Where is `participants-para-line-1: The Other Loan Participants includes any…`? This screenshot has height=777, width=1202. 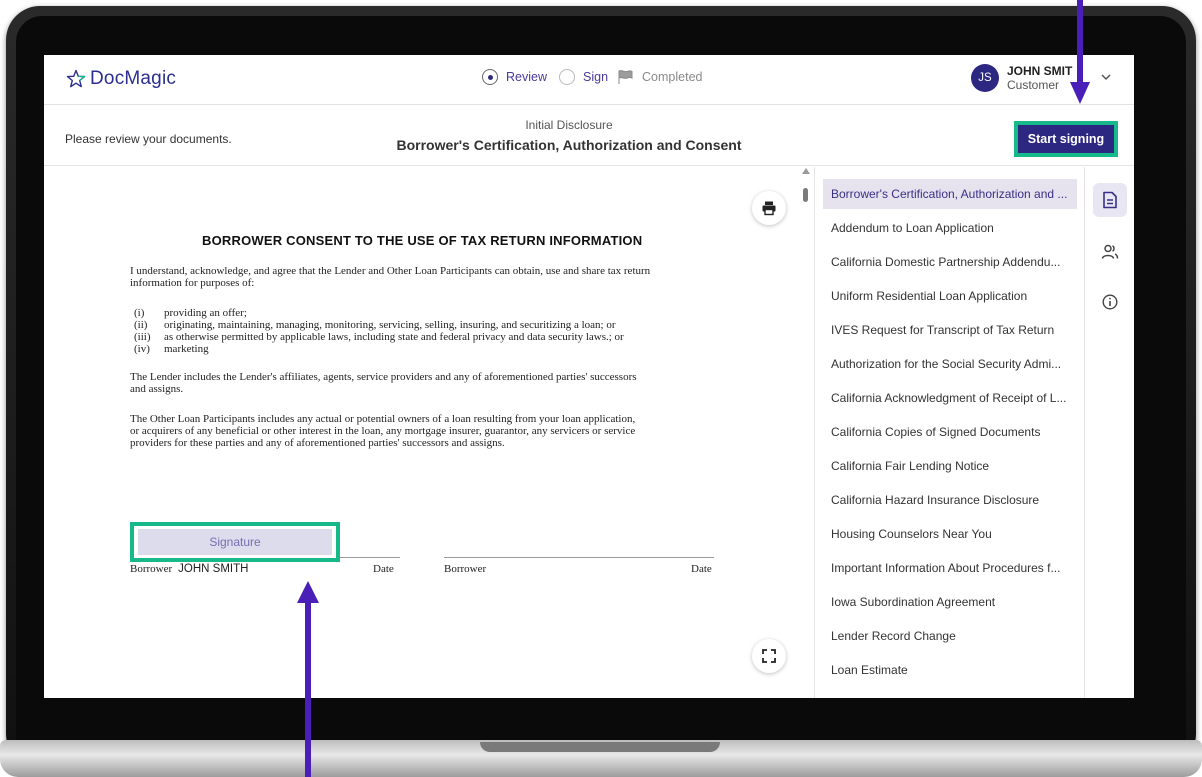 participants-para-line-1: The Other Loan Participants includes any… is located at coordinates (383, 419).